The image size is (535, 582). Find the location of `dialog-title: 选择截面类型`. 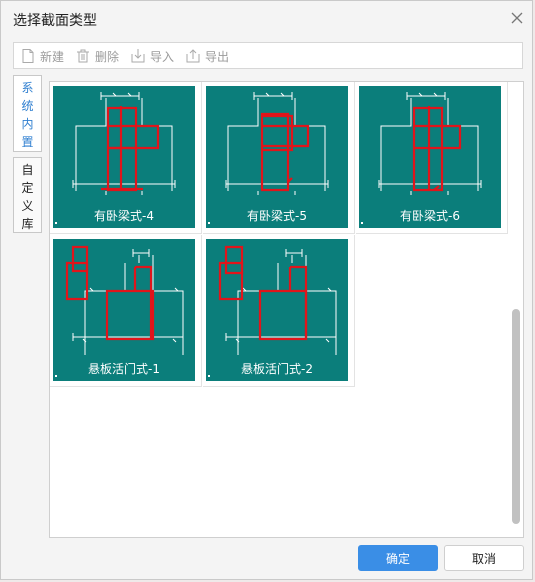

dialog-title: 选择截面类型 is located at coordinates (55, 21).